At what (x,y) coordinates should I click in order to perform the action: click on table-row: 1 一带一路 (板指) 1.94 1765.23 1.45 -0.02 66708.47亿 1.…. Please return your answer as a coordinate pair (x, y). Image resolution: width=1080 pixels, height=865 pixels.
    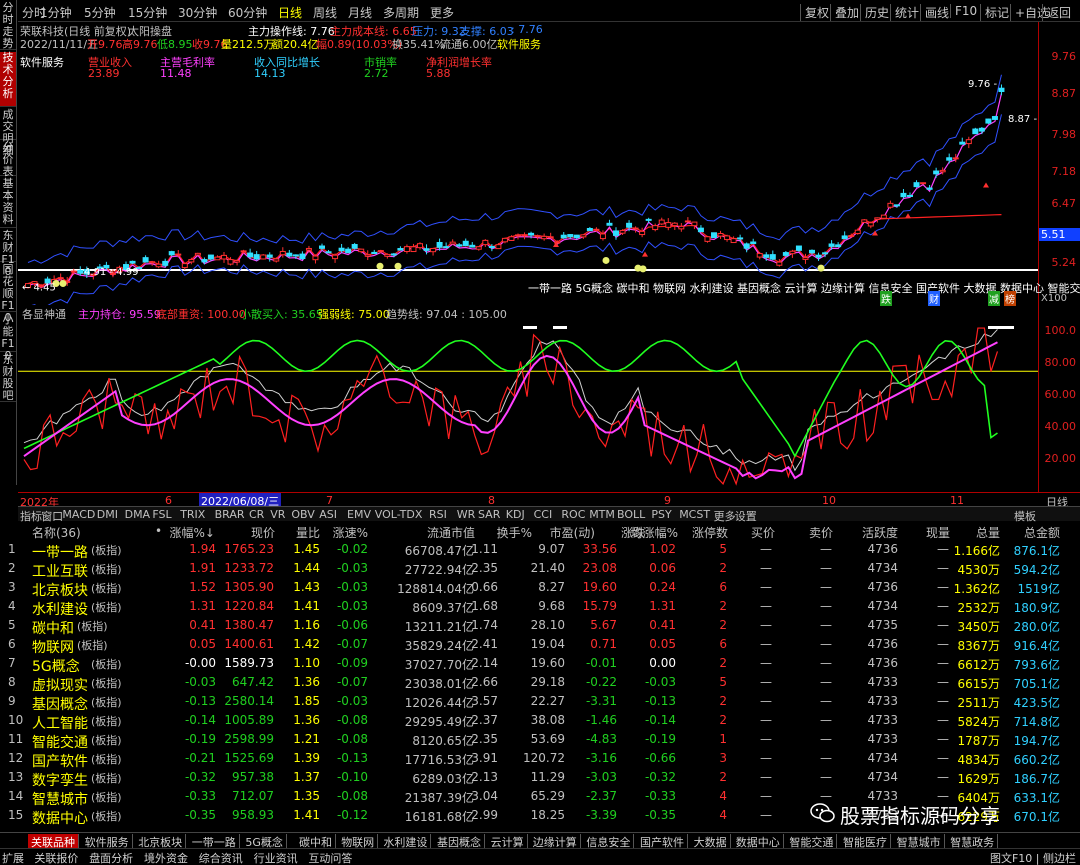
    Looking at the image, I should click on (540, 551).